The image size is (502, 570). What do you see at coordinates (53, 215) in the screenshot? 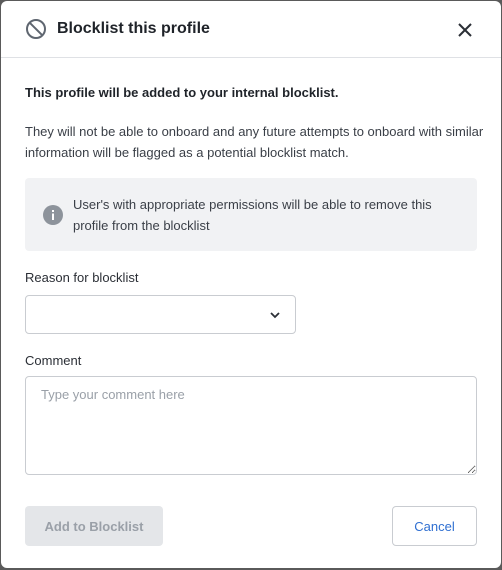
I see `info-icon` at bounding box center [53, 215].